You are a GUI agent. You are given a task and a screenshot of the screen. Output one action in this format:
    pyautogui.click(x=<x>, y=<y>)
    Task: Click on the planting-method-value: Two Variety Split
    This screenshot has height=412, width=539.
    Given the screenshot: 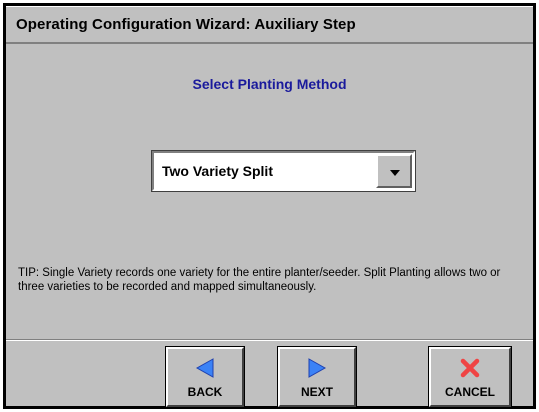 What is the action you would take?
    pyautogui.click(x=217, y=171)
    